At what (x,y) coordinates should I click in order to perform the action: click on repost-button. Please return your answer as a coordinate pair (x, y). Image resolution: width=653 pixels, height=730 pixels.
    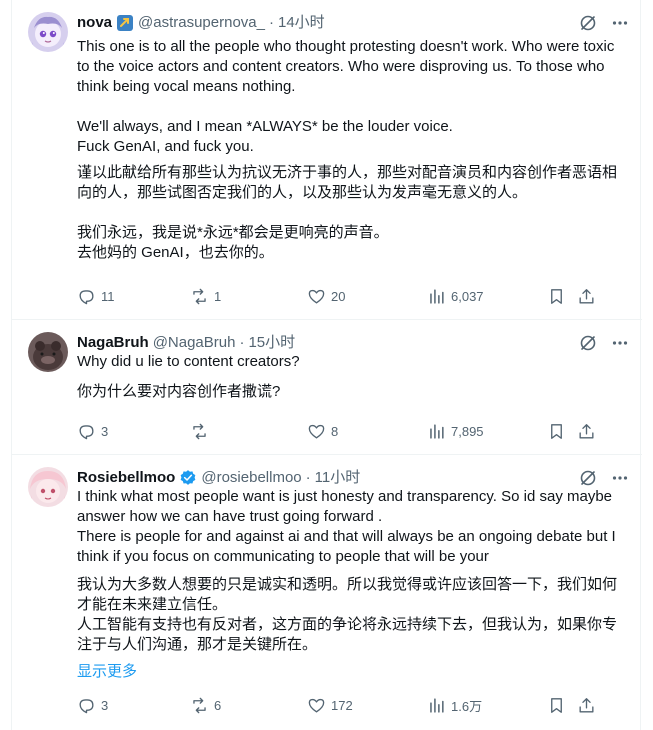
    Looking at the image, I should click on (202, 431).